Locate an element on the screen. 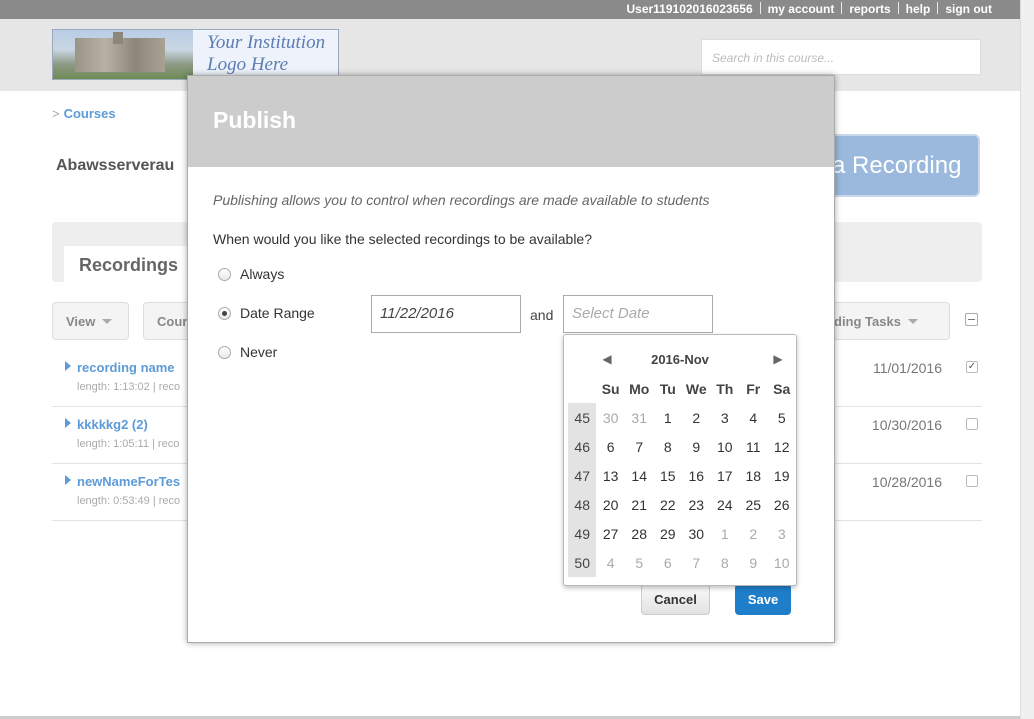 This screenshot has width=1034, height=719. breadcrumb-courses: Courses is located at coordinates (90, 113).